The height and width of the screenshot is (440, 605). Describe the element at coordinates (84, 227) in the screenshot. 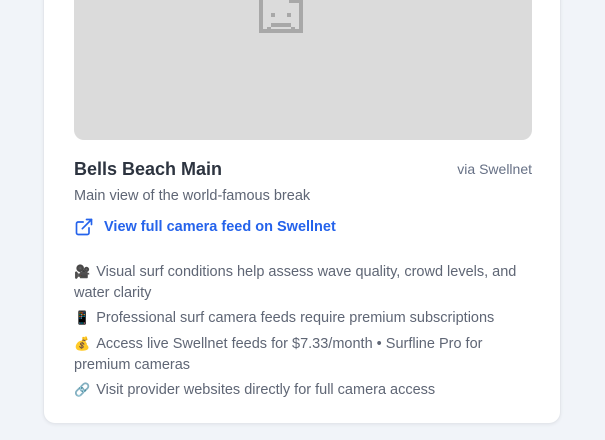

I see `external-link-icon` at that location.